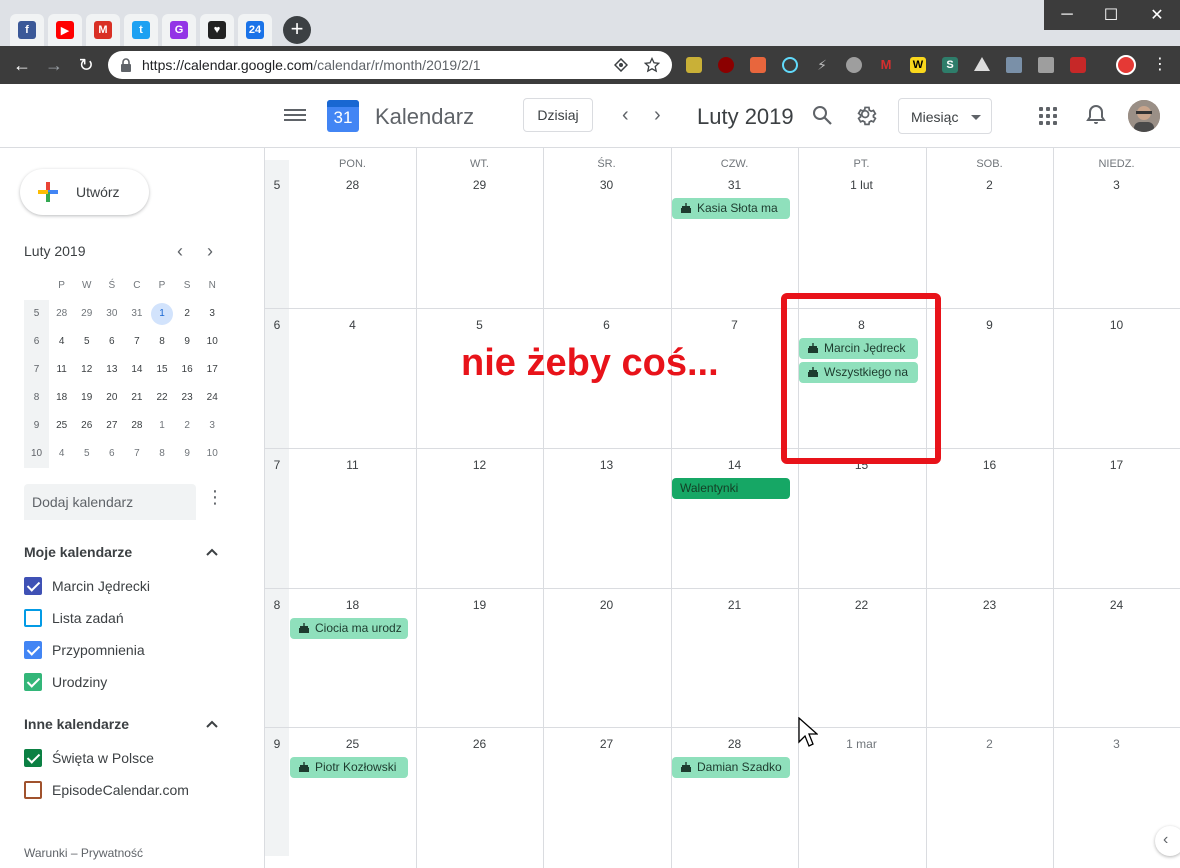 Image resolution: width=1180 pixels, height=868 pixels. Describe the element at coordinates (479, 744) in the screenshot. I see `day-number: 26` at that location.